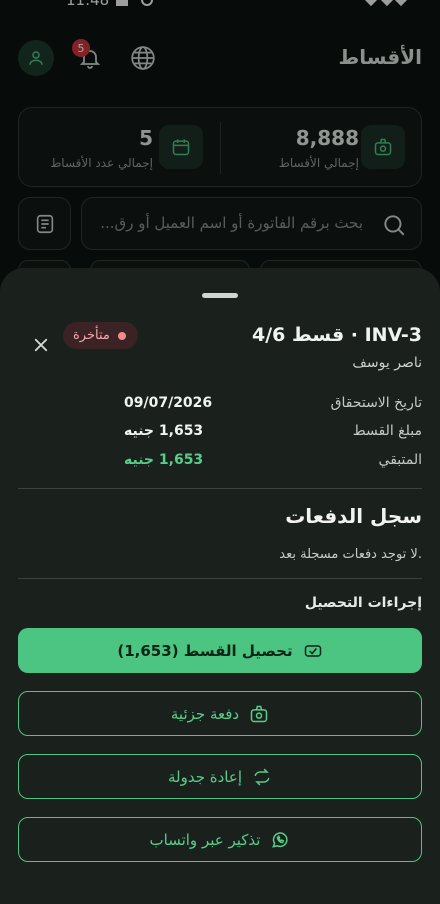 The image size is (440, 904). I want to click on customer-name: ناصر يوسف, so click(387, 363).